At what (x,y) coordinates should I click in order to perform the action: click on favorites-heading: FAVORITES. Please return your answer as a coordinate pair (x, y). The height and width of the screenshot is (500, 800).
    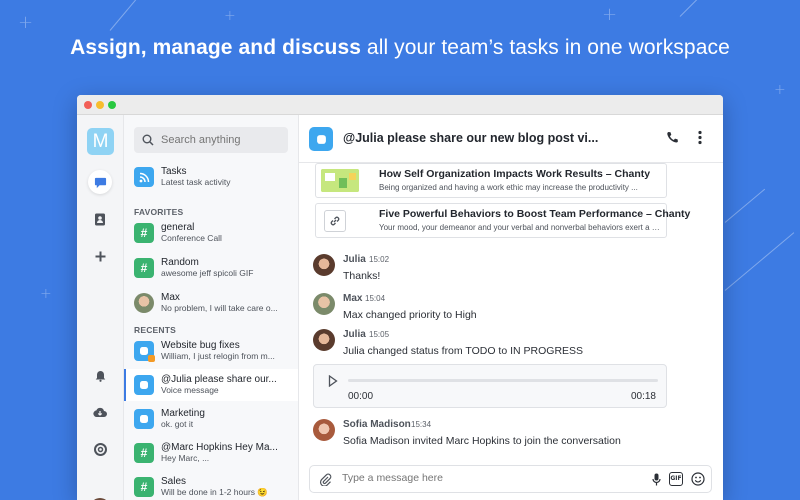
    Looking at the image, I should click on (159, 212).